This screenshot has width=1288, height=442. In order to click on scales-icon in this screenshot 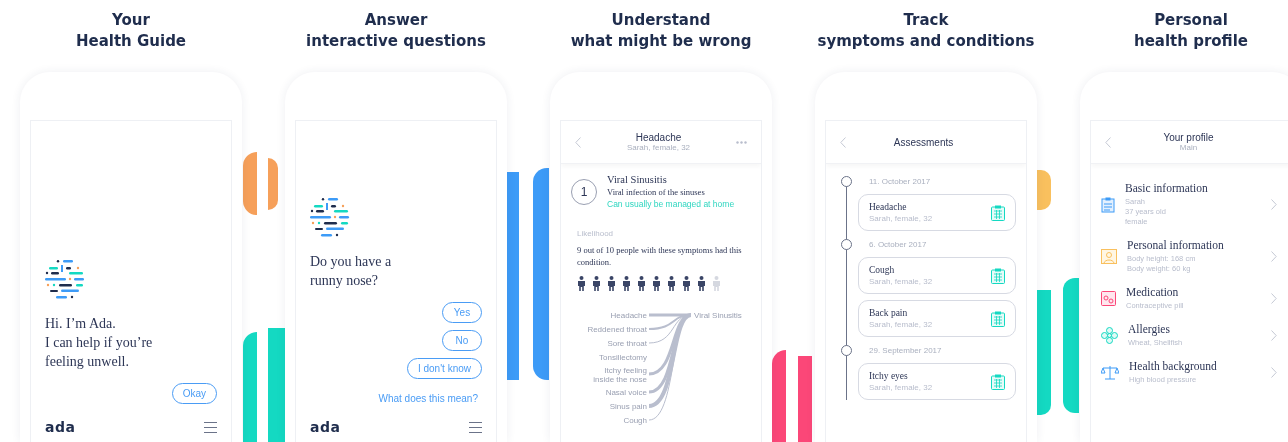, I will do `click(1110, 372)`.